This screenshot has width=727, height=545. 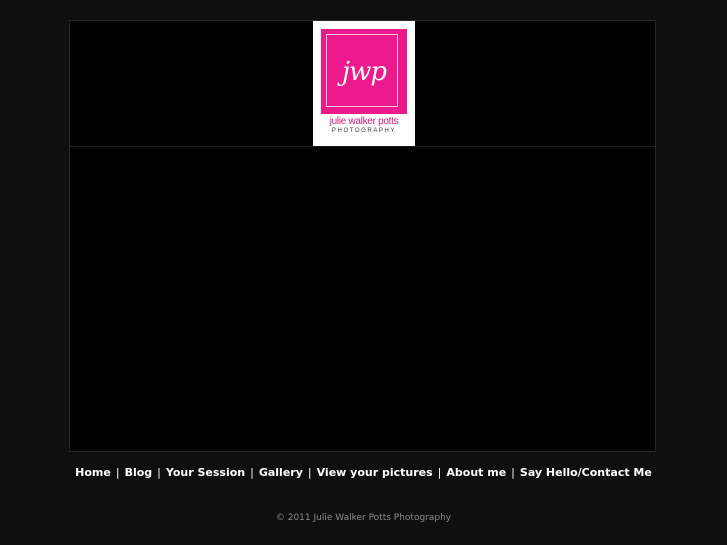 I want to click on nav-contact: Say Hello/Contact Me, so click(x=586, y=472).